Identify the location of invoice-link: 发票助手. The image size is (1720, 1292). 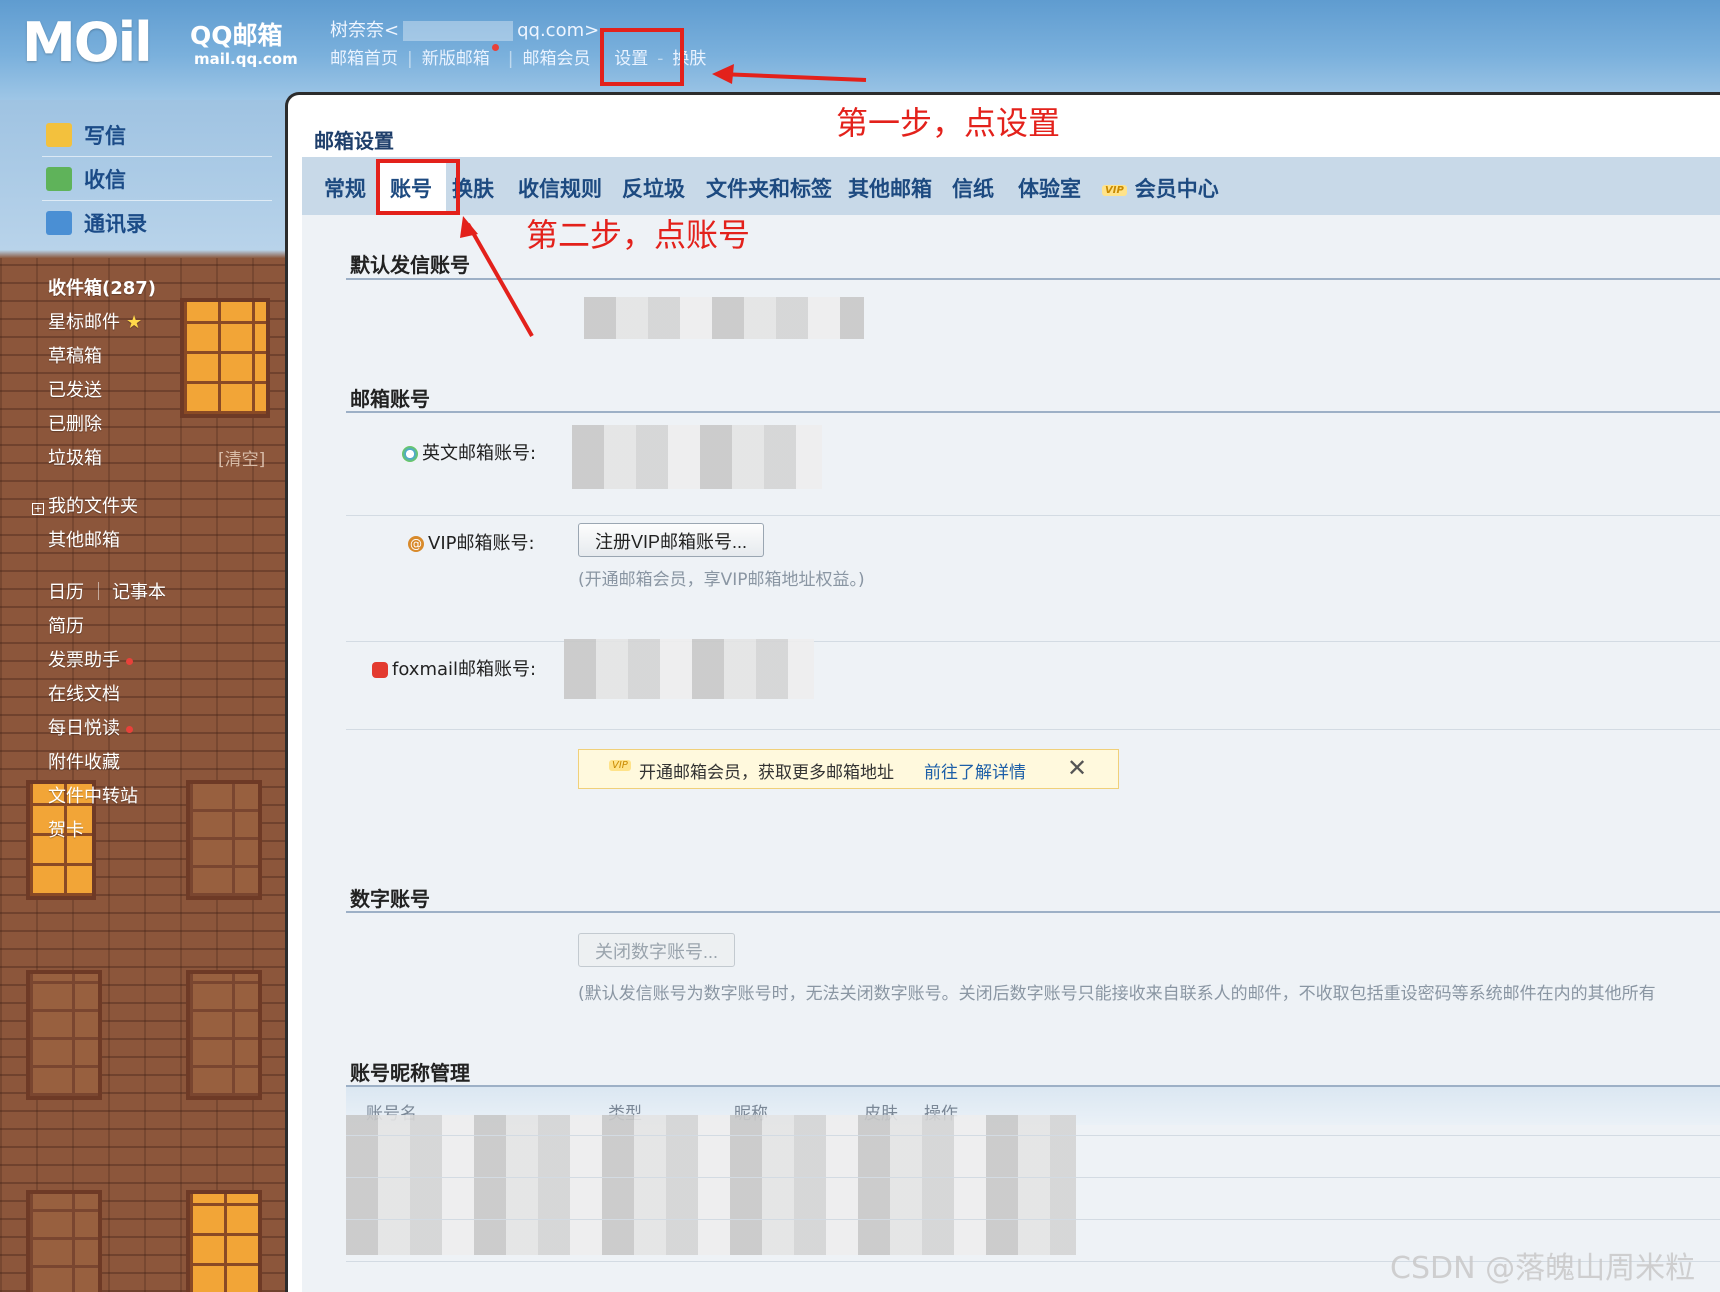
(90, 659).